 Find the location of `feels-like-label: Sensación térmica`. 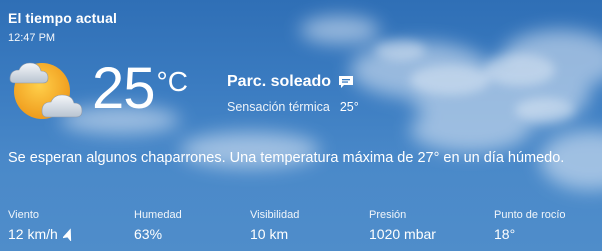

feels-like-label: Sensación térmica is located at coordinates (278, 107).